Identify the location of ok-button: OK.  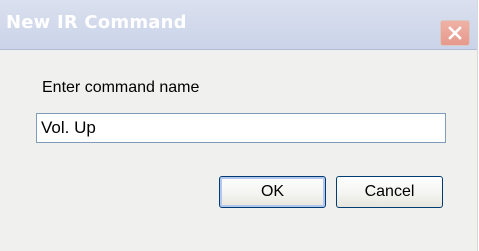
(272, 192).